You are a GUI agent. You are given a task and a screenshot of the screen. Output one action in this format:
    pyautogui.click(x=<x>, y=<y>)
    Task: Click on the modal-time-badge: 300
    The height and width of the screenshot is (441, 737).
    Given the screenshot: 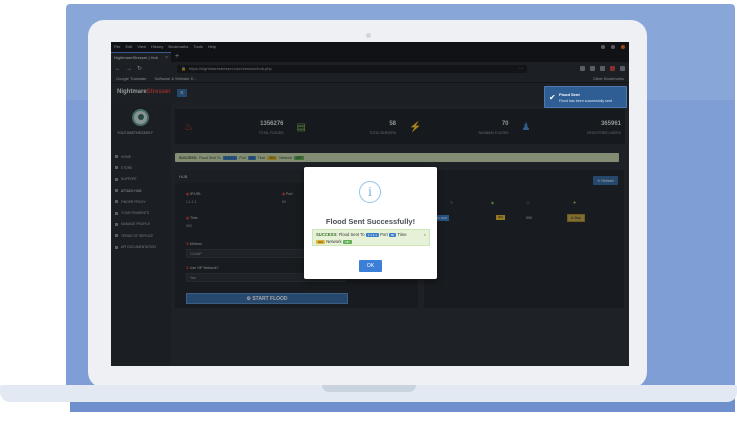 What is the action you would take?
    pyautogui.click(x=321, y=241)
    